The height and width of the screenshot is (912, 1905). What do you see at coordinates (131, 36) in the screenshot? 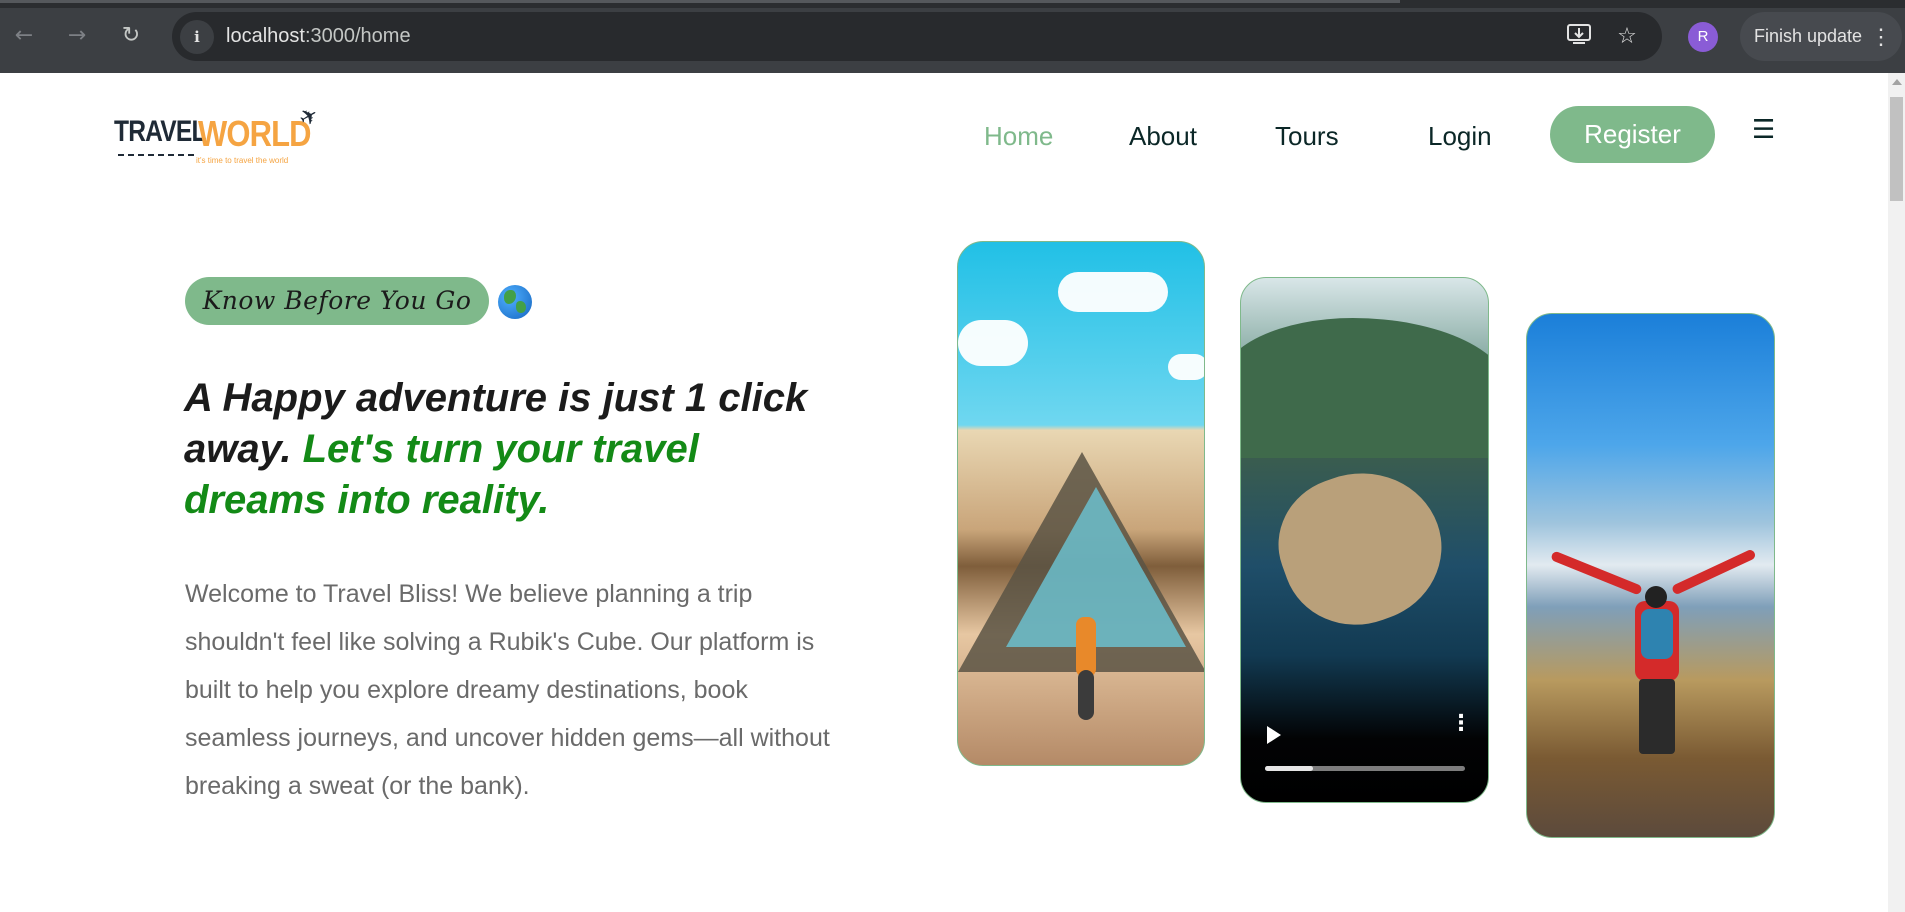
I see `reload-icon: ↻` at bounding box center [131, 36].